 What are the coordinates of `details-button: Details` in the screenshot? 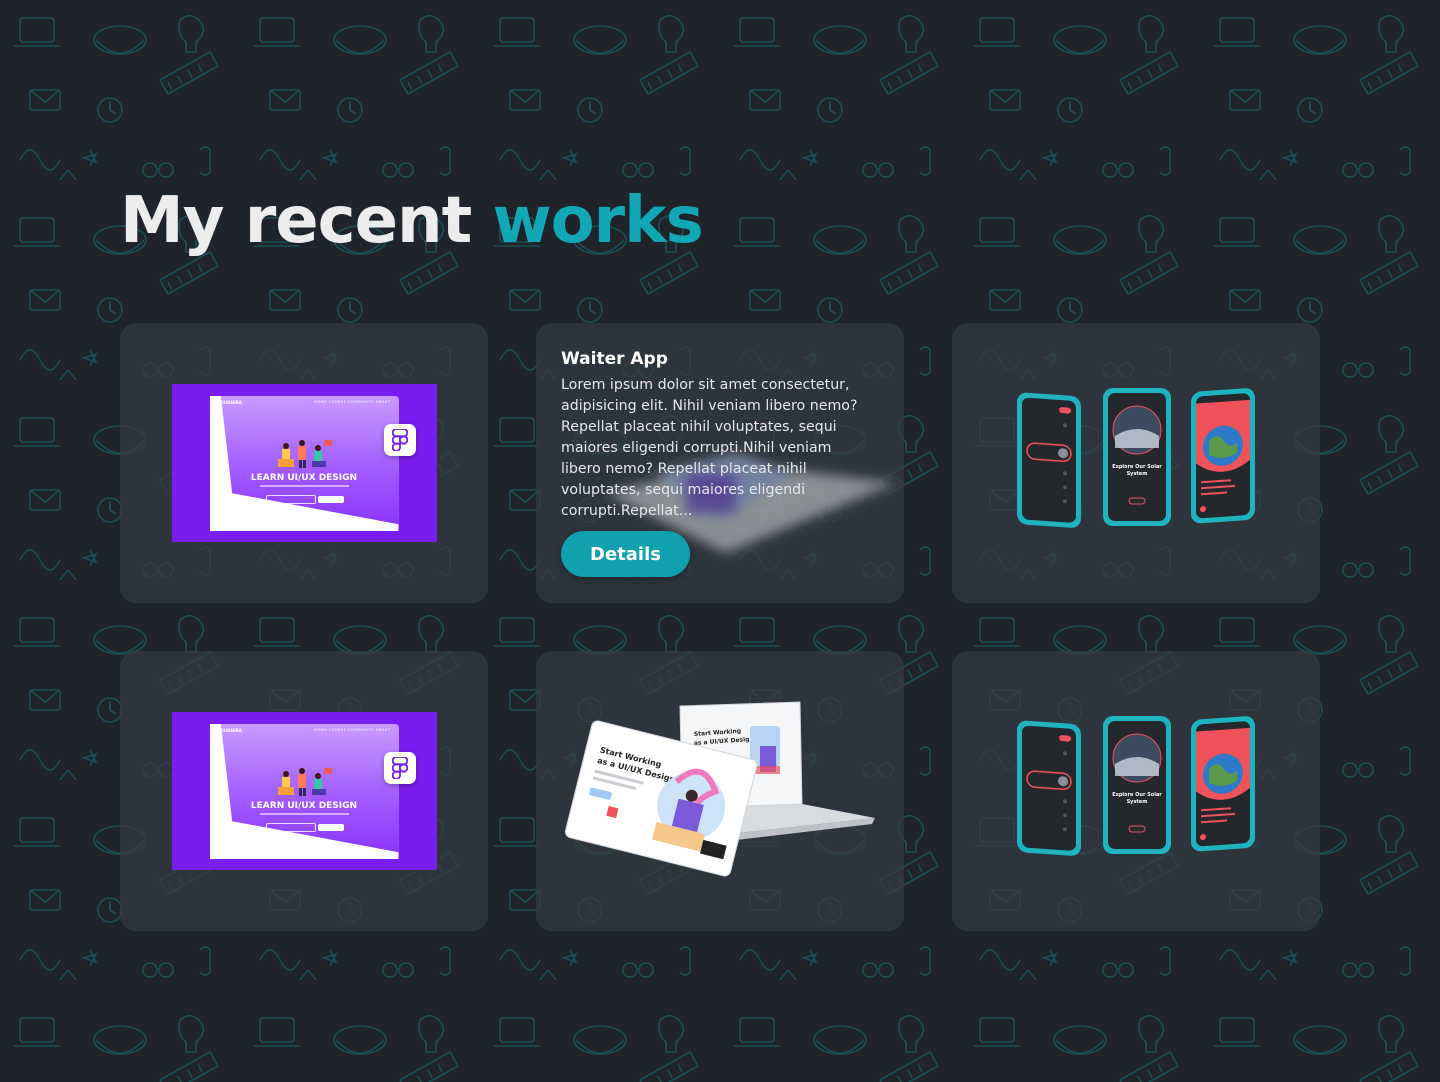 It's located at (625, 554).